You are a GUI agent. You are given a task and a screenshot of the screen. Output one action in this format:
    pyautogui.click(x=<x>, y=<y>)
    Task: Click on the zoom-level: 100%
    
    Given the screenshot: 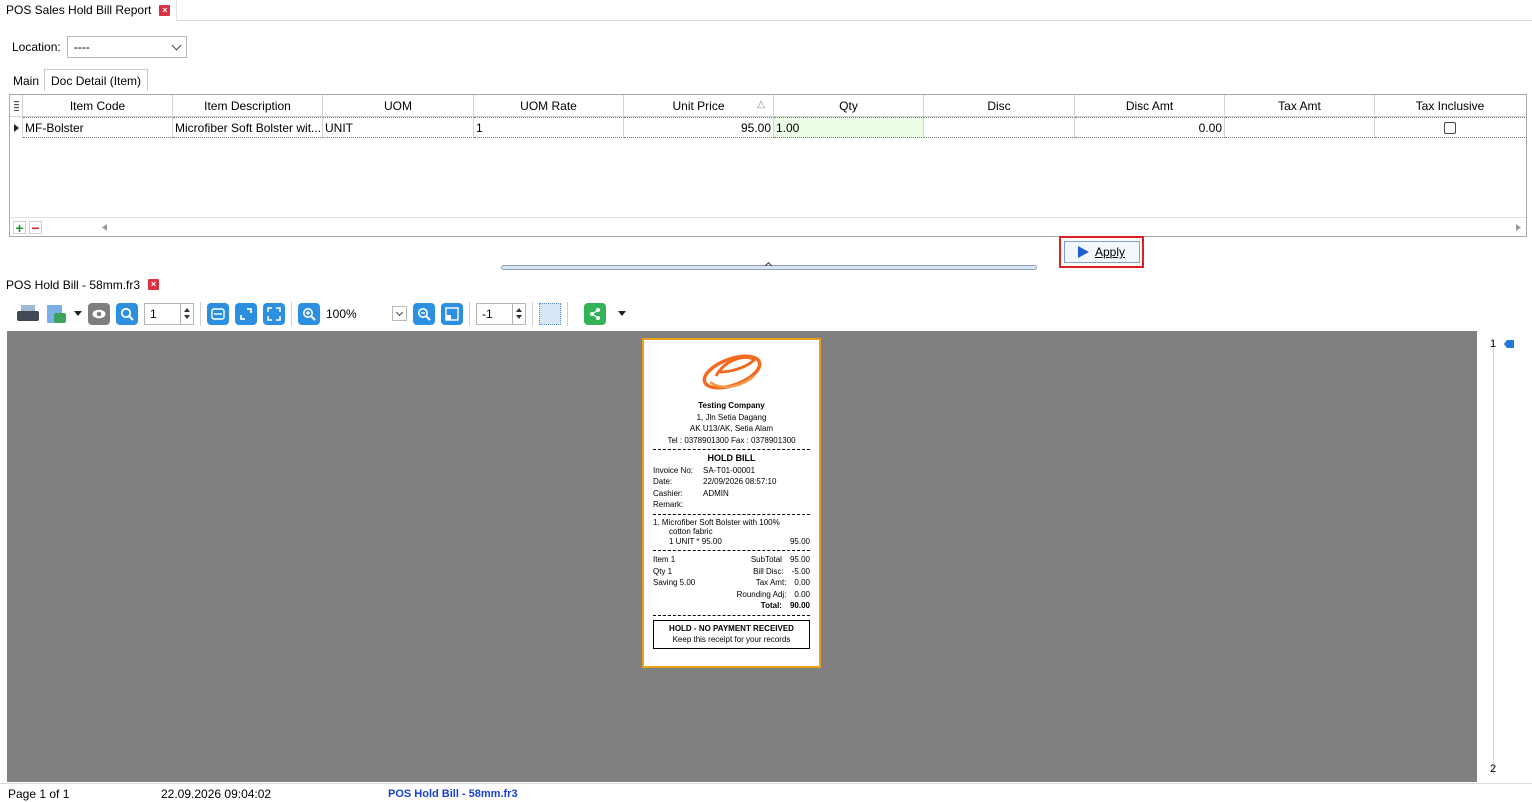 What is the action you would take?
    pyautogui.click(x=356, y=314)
    